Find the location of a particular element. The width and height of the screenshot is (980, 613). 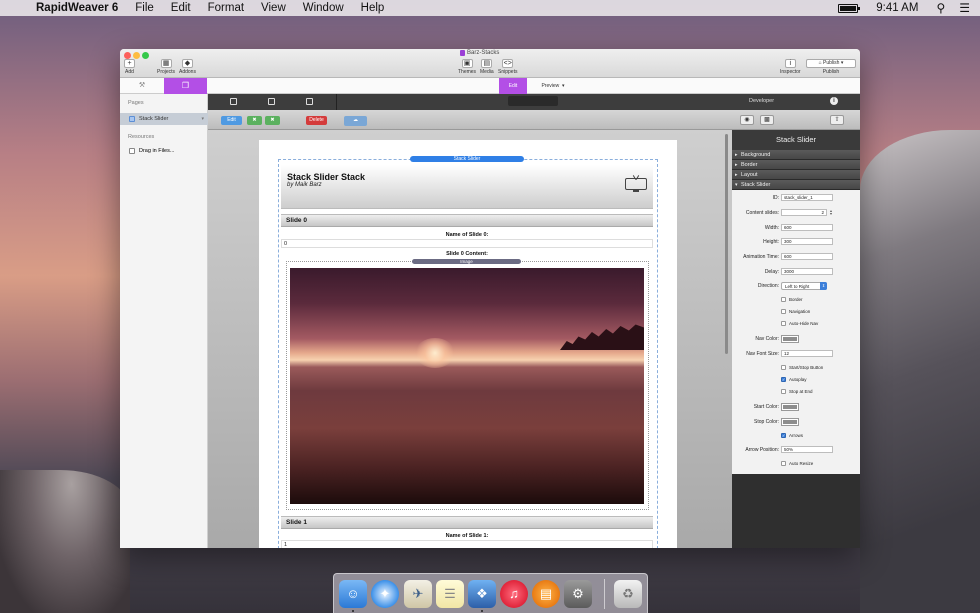

slide-0-name-field: 0 is located at coordinates (467, 243).